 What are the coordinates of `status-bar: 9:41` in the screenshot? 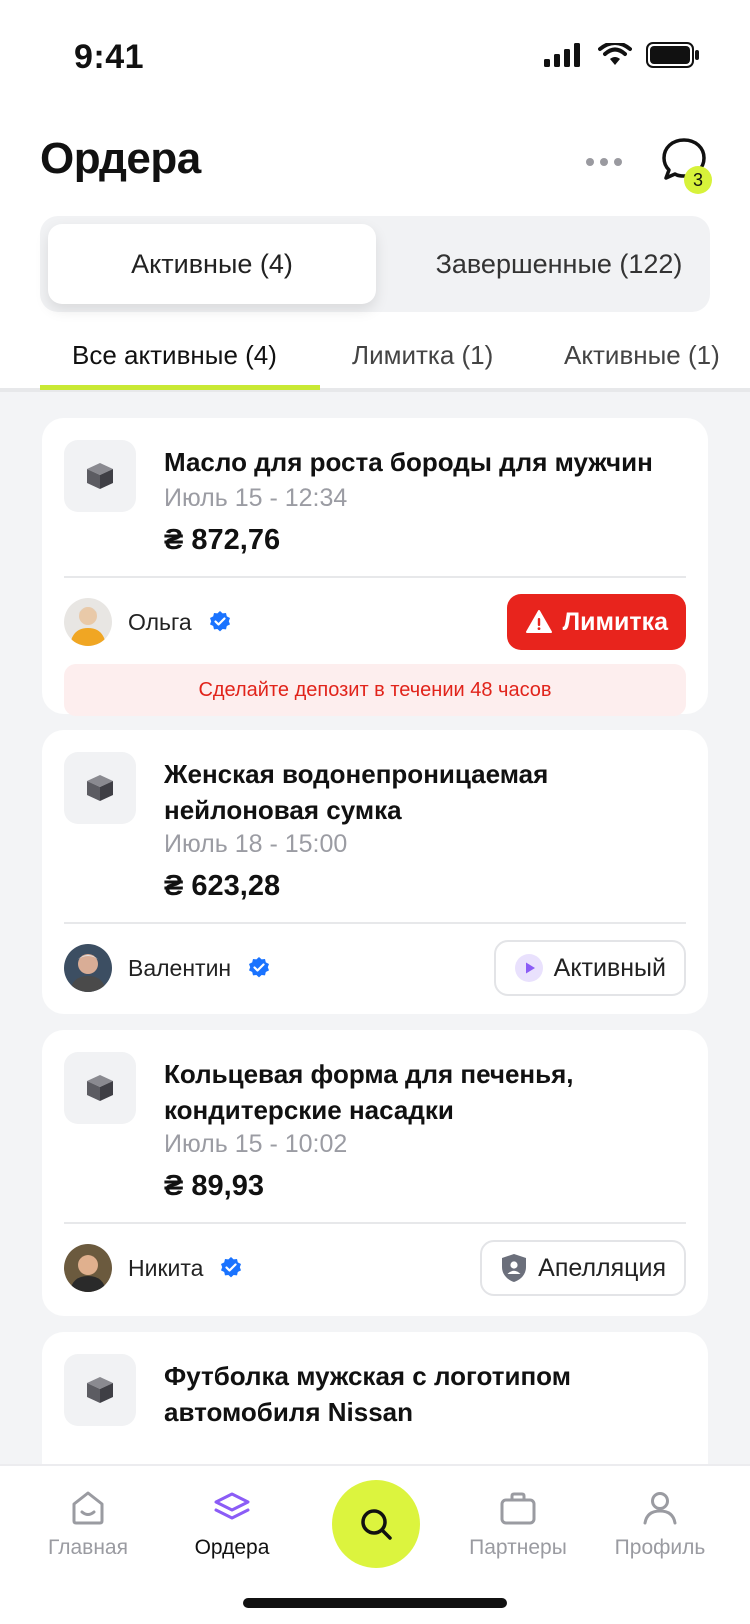 It's located at (375, 58).